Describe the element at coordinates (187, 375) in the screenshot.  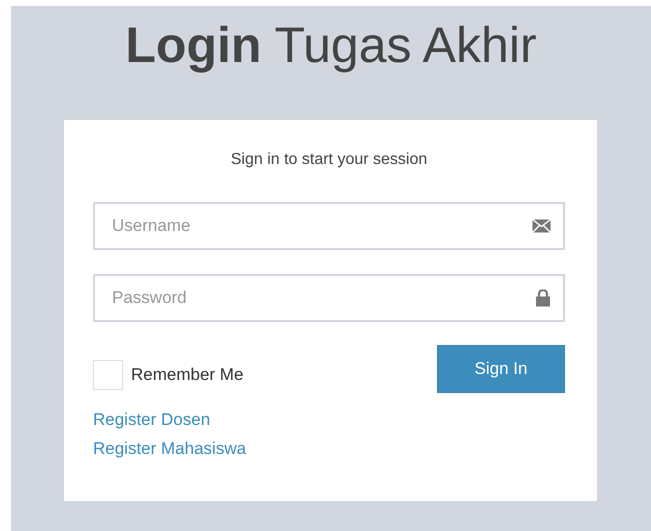
I see `checkbox-label: Remember Me` at that location.